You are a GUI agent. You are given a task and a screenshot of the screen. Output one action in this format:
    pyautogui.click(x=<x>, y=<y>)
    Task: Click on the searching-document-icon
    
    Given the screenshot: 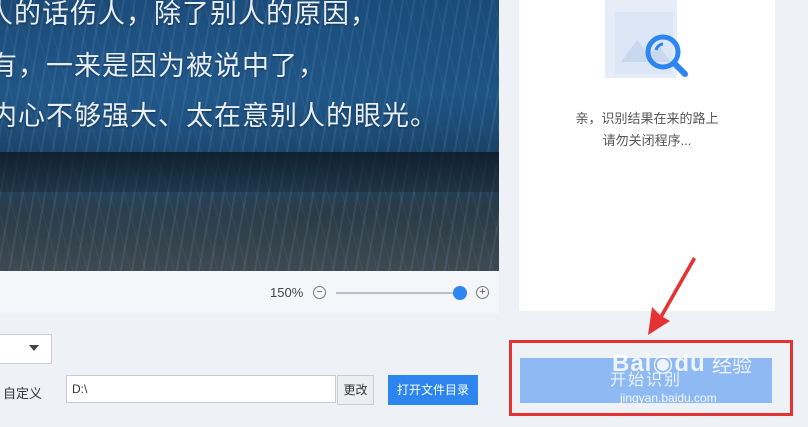 What is the action you would take?
    pyautogui.click(x=646, y=39)
    